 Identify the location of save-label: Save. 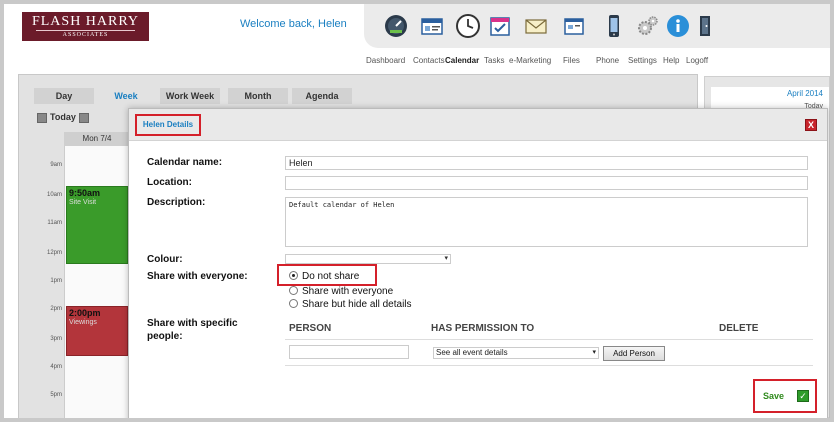
(774, 396).